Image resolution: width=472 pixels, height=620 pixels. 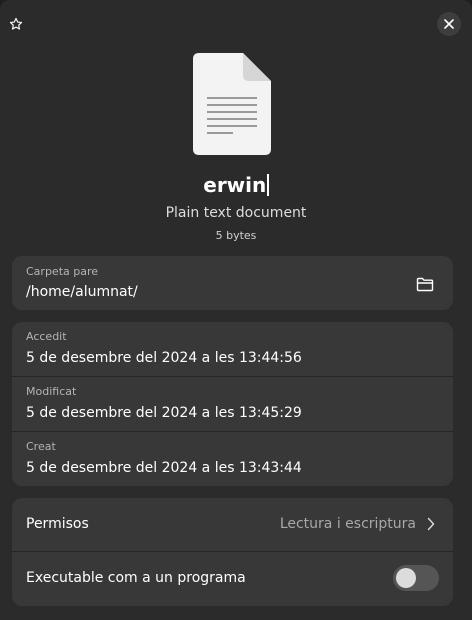 I want to click on accessed-label: Accedit, so click(x=46, y=336).